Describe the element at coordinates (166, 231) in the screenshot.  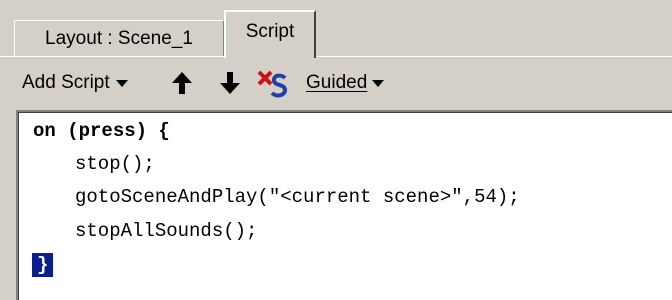
I see `code-line: stopAllSounds();` at that location.